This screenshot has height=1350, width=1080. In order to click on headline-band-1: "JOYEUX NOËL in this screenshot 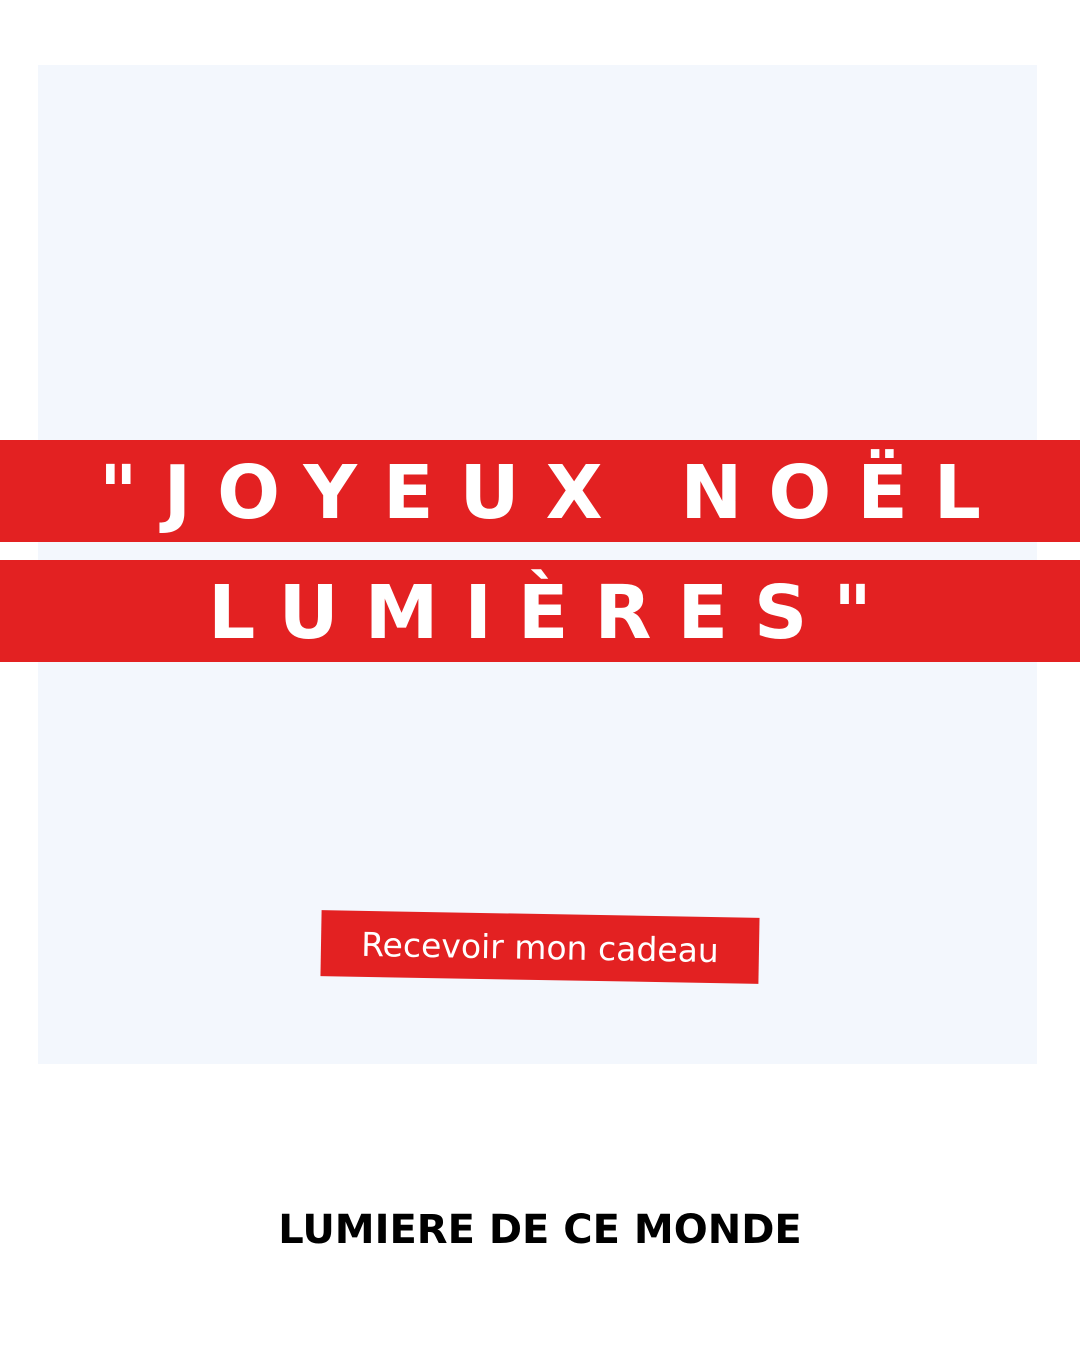, I will do `click(540, 491)`.